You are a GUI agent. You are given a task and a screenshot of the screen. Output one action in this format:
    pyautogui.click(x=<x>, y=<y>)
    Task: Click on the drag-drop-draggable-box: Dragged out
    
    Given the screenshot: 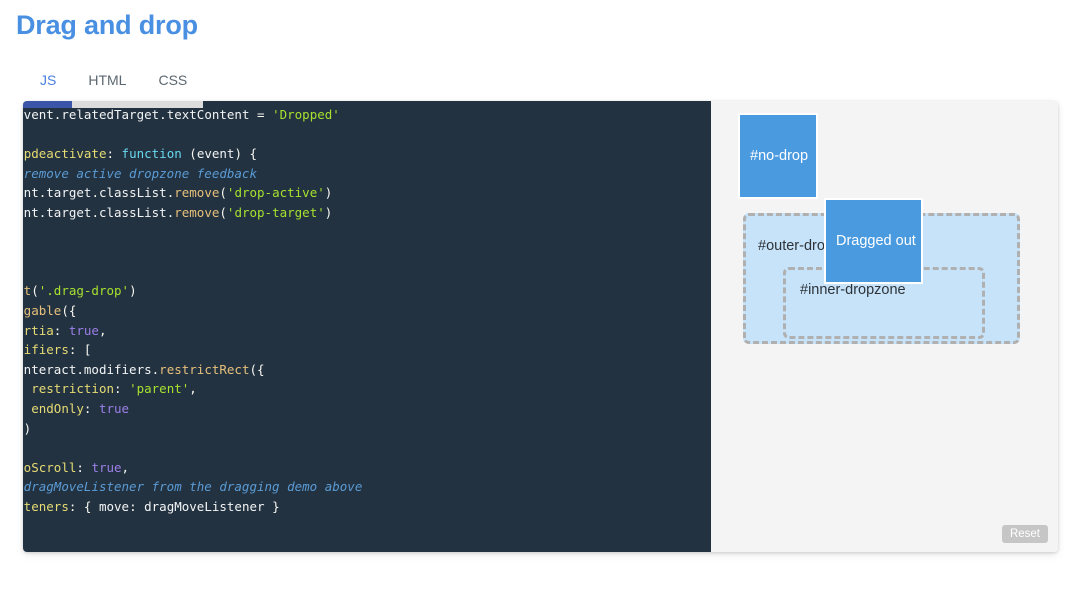 What is the action you would take?
    pyautogui.click(x=873, y=241)
    